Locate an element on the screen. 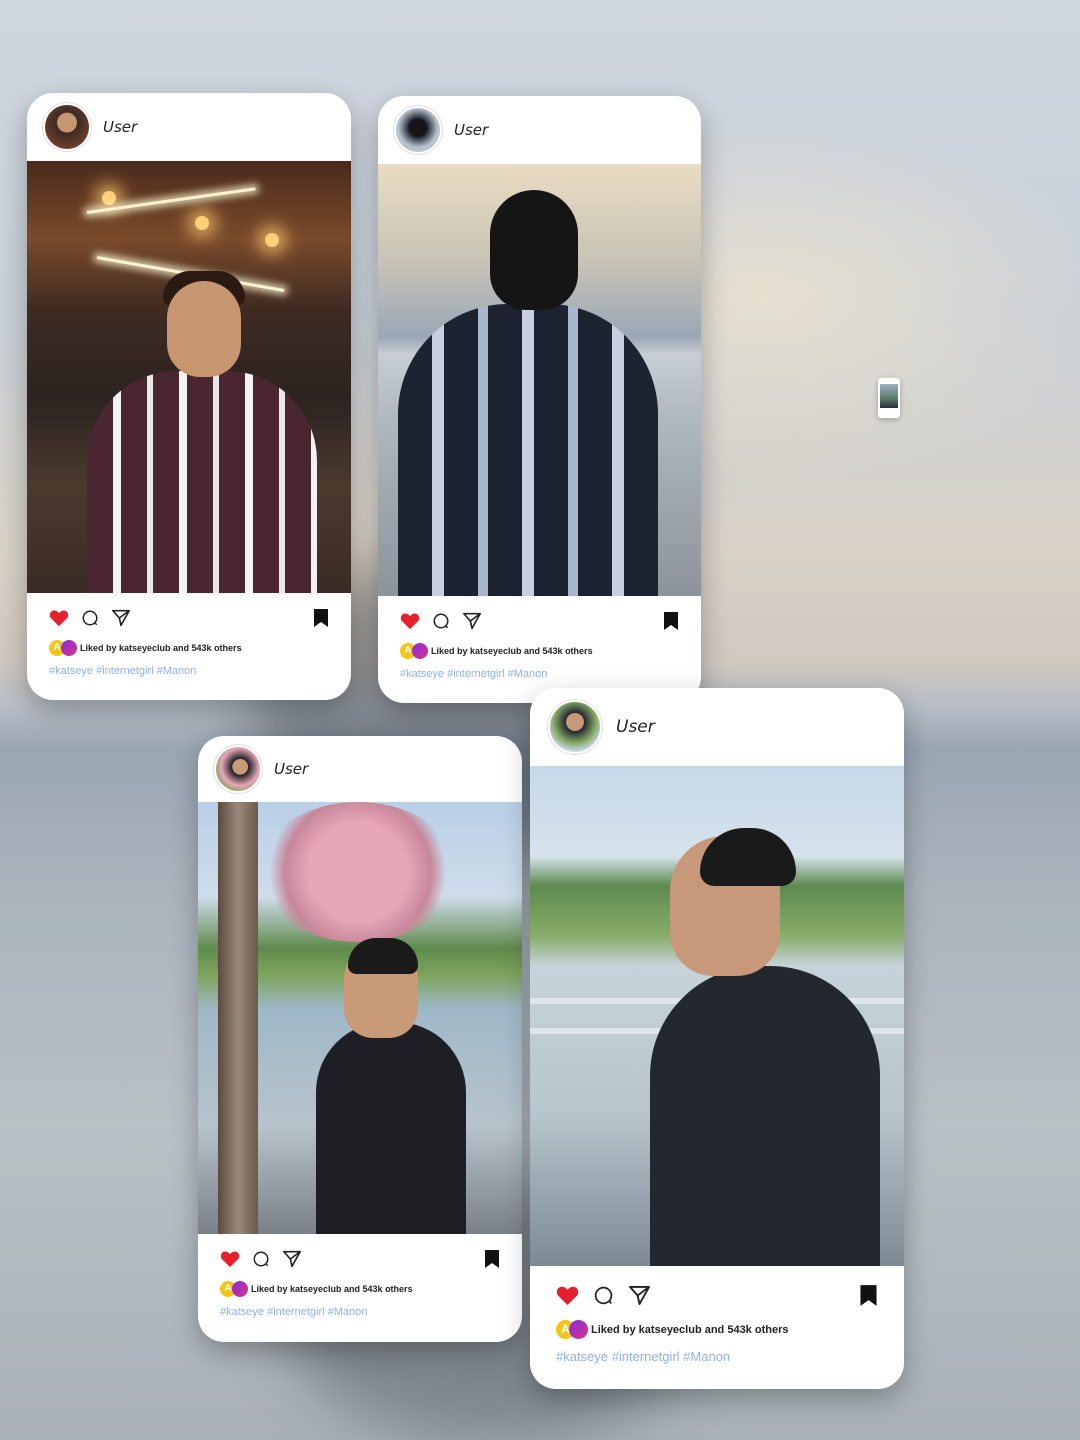  mini-thumbnail is located at coordinates (889, 398).